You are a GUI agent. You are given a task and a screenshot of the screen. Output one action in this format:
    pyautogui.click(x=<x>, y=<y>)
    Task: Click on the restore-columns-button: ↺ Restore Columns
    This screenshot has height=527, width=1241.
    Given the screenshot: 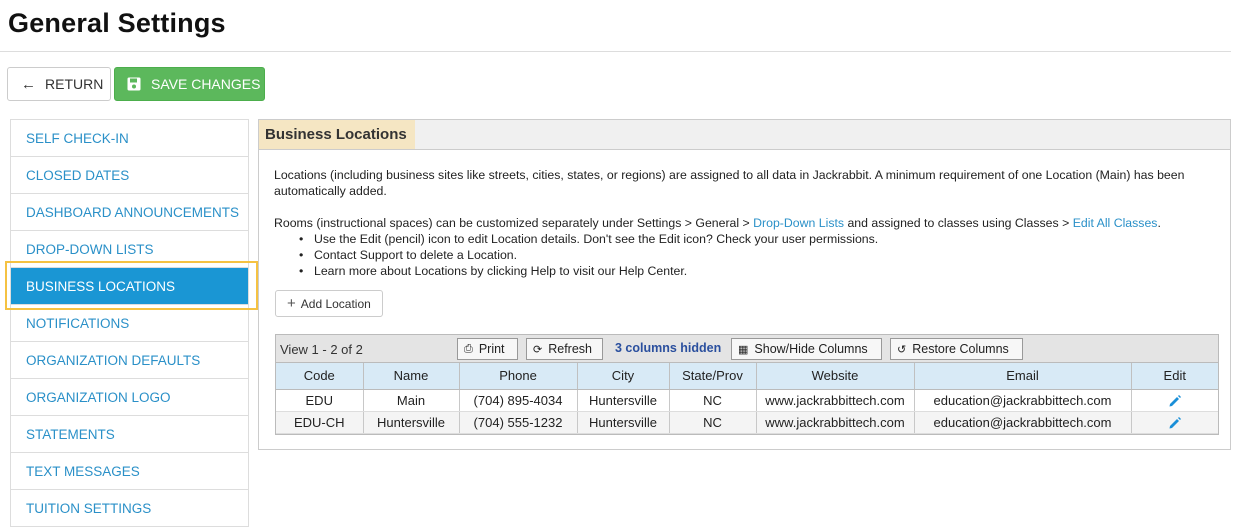 What is the action you would take?
    pyautogui.click(x=956, y=349)
    